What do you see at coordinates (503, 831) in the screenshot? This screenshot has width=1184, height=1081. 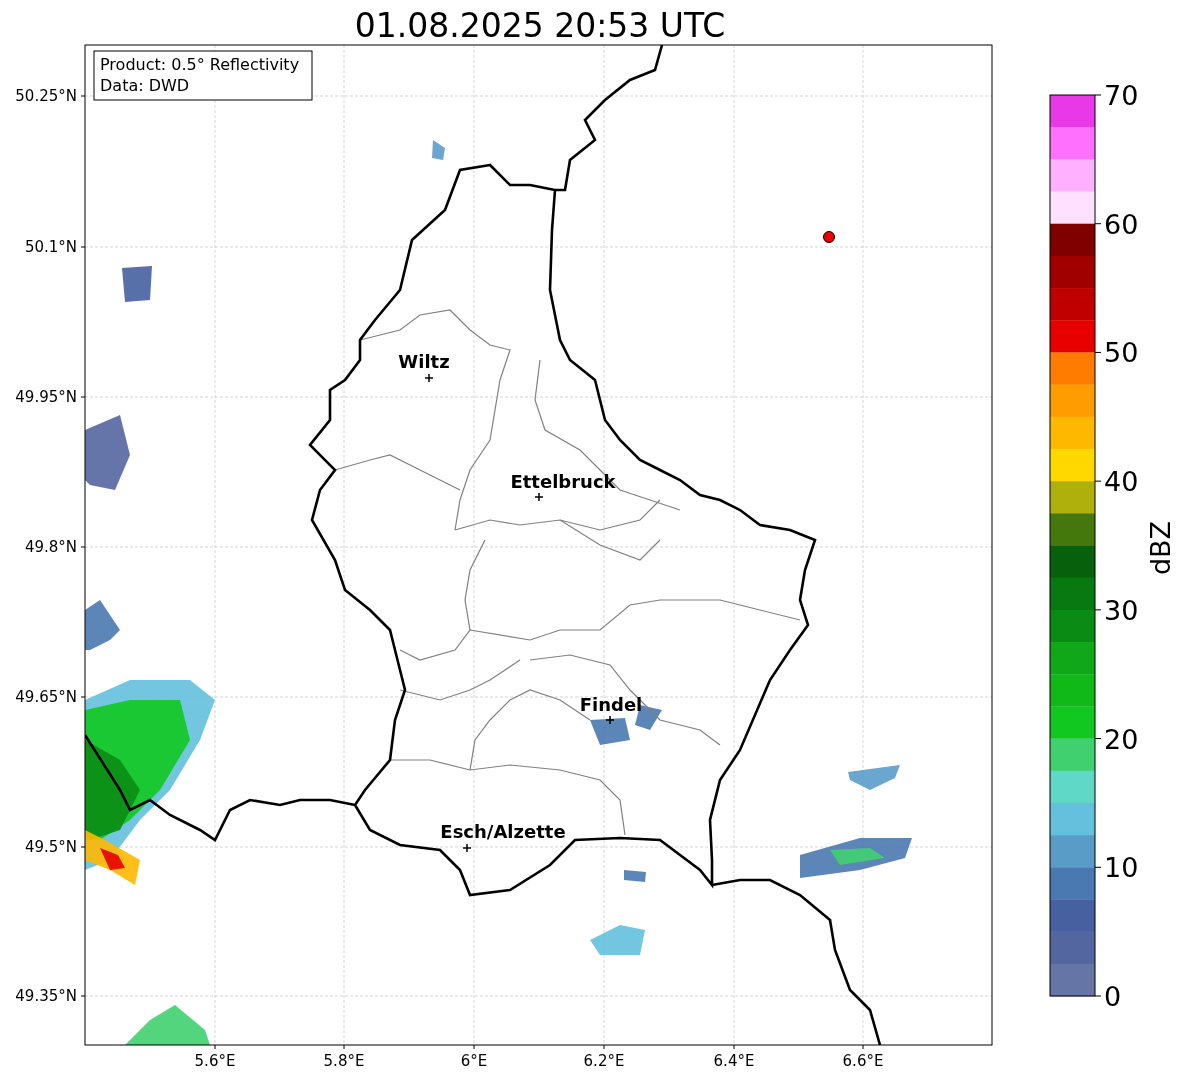 I see `city-label: Esch/Alzette` at bounding box center [503, 831].